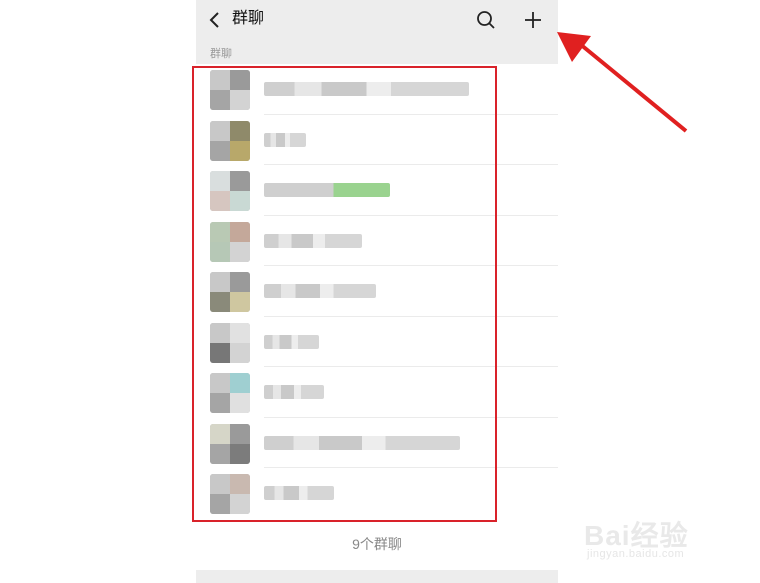 The width and height of the screenshot is (760, 583). What do you see at coordinates (533, 20) in the screenshot?
I see `plus-icon` at bounding box center [533, 20].